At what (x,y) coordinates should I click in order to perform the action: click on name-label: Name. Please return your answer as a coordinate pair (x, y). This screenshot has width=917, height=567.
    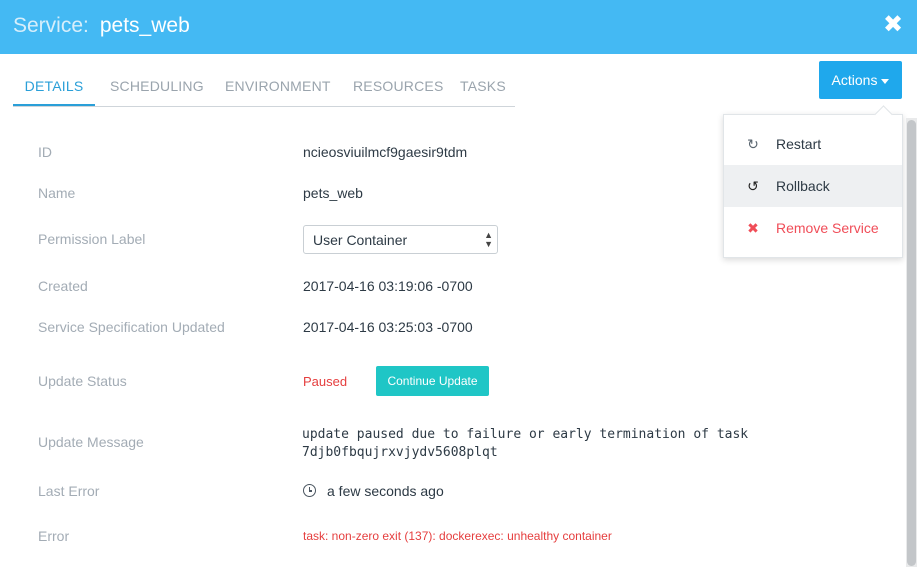
    Looking at the image, I should click on (57, 193).